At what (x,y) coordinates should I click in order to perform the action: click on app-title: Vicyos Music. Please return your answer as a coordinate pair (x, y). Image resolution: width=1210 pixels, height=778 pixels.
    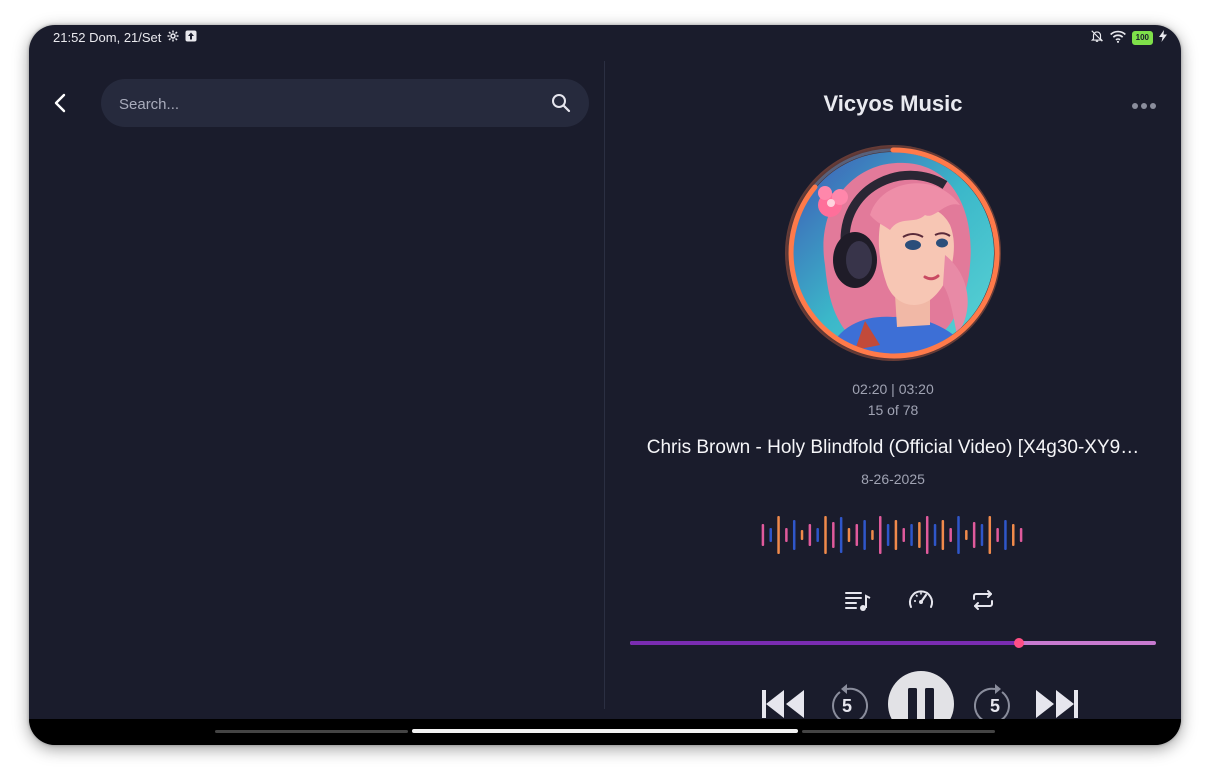
    Looking at the image, I should click on (893, 103).